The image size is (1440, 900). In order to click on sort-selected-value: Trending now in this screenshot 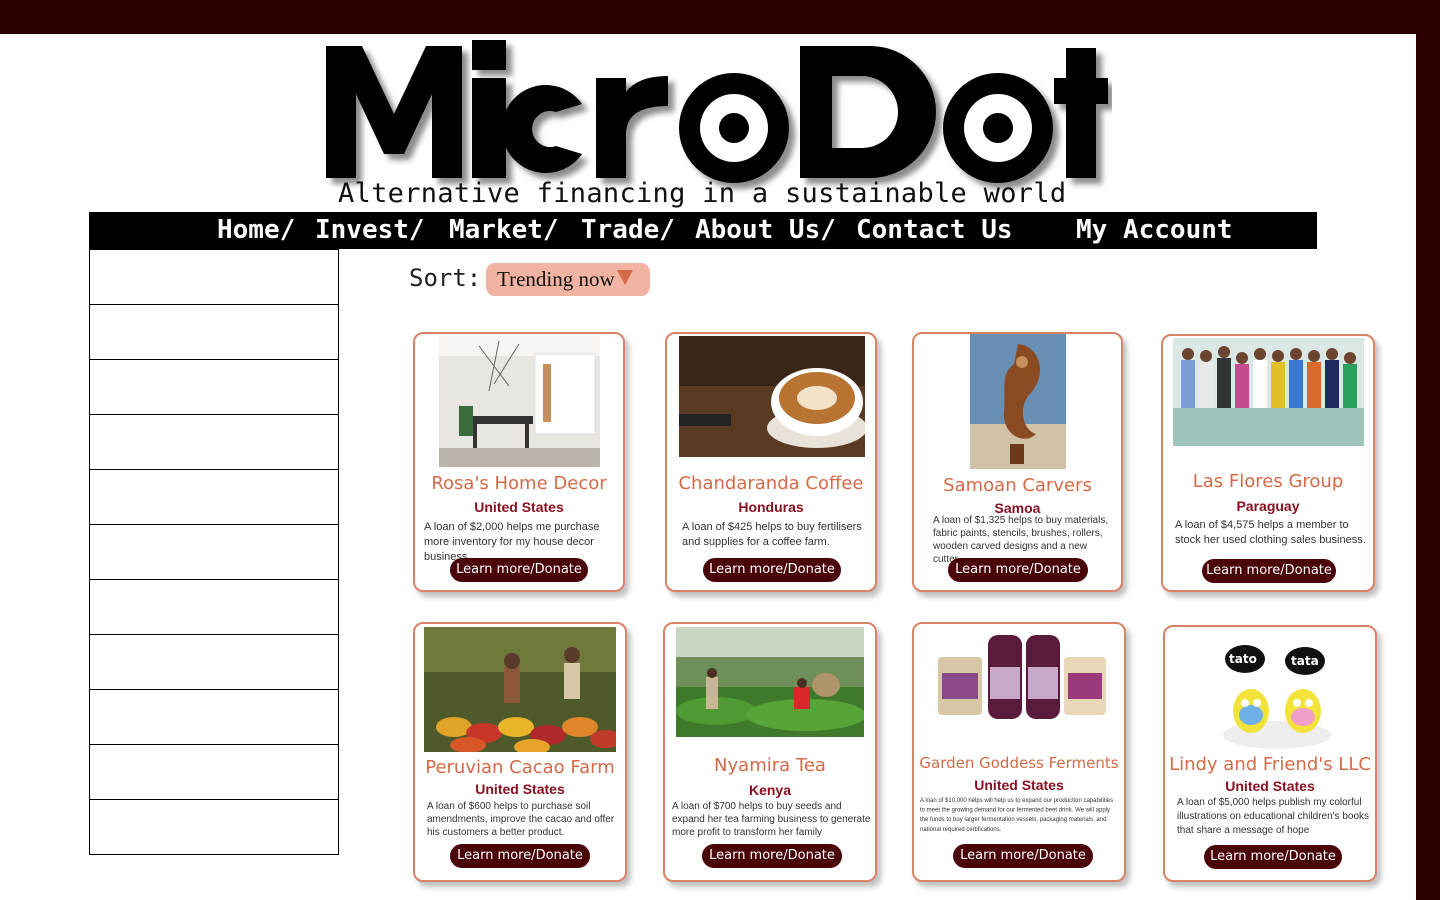, I will do `click(556, 279)`.